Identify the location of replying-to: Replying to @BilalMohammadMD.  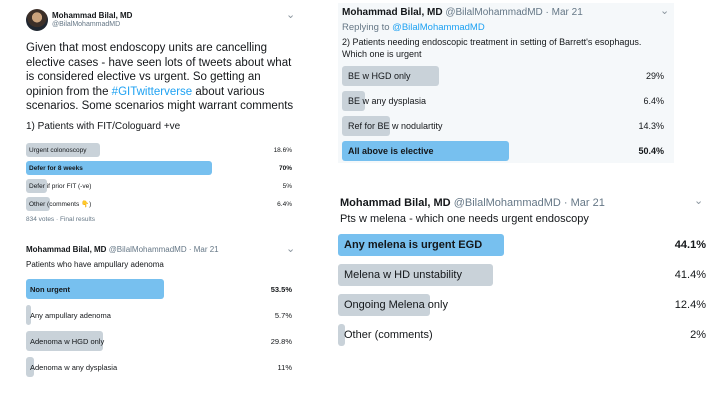
(413, 27).